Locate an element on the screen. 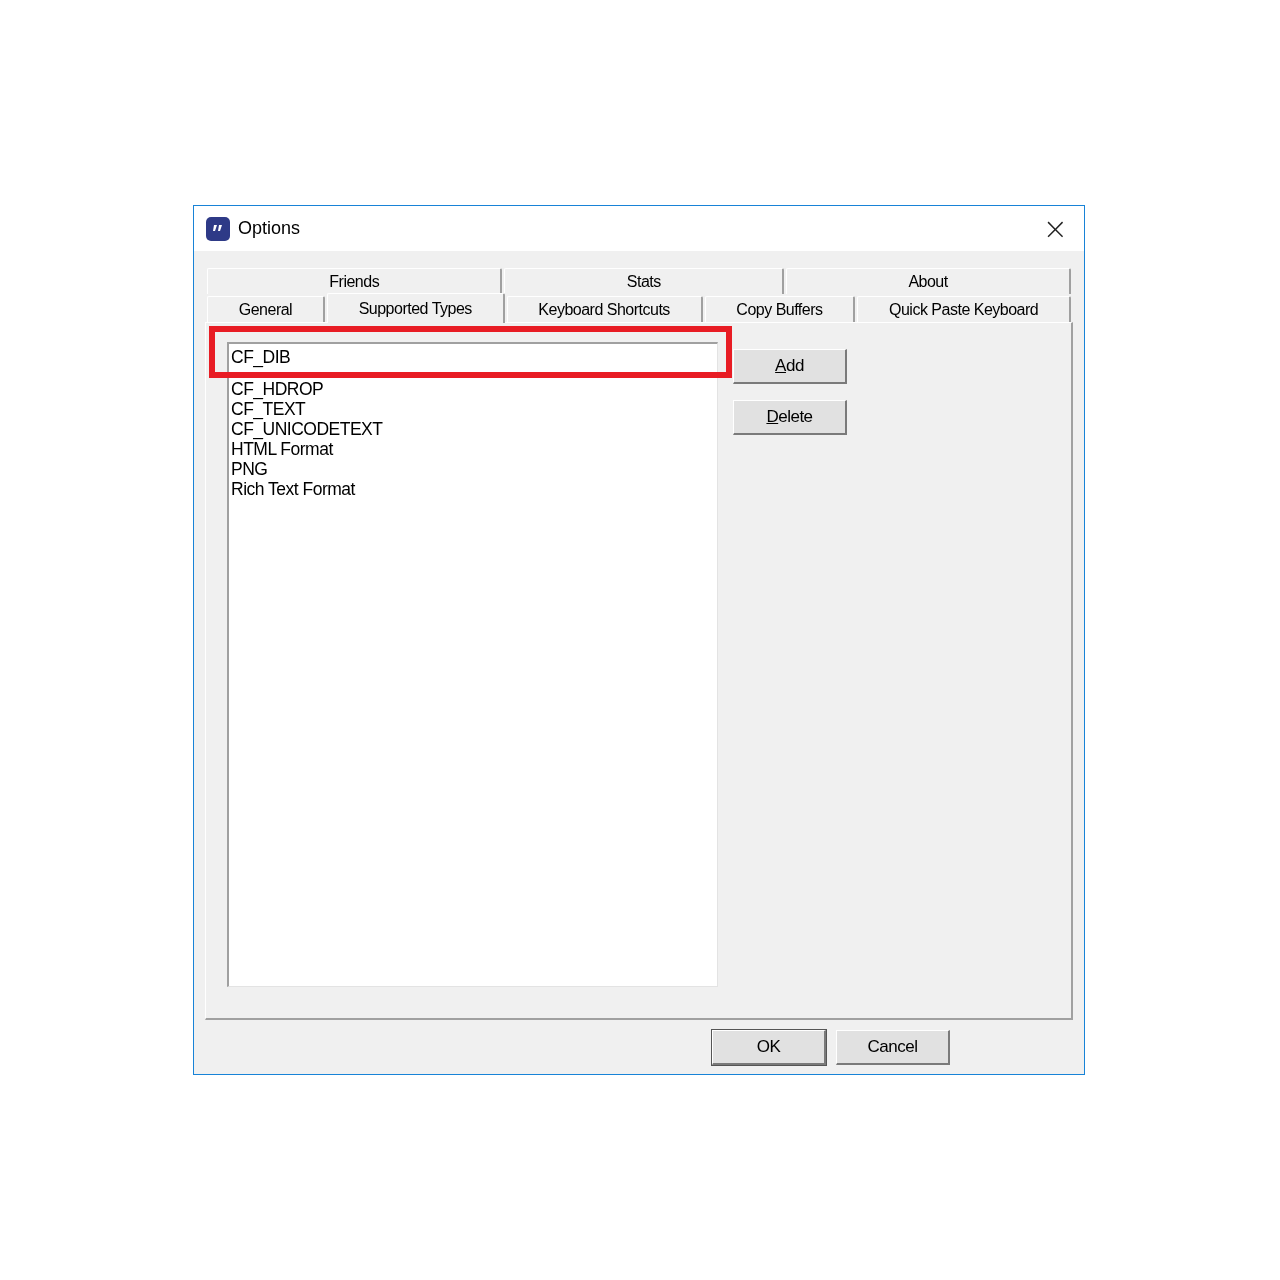 The height and width of the screenshot is (1280, 1280). list-item: CF_HDROP is located at coordinates (277, 389).